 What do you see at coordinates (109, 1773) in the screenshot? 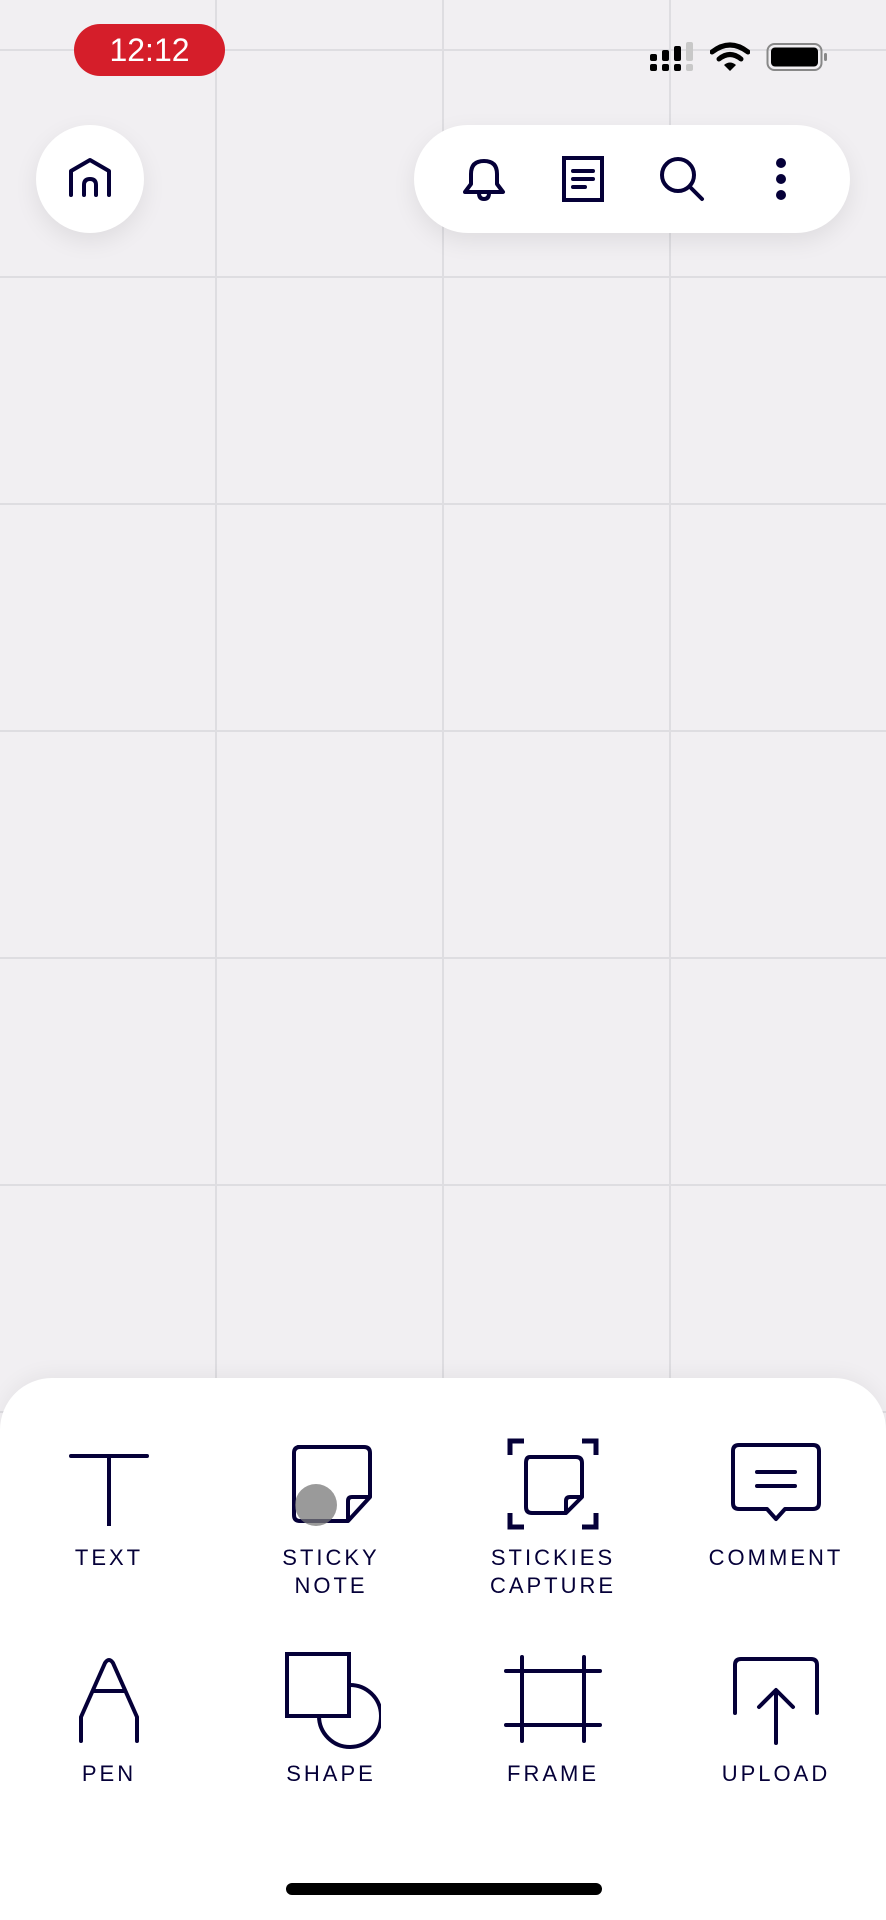
I see `tool-label: PEN` at bounding box center [109, 1773].